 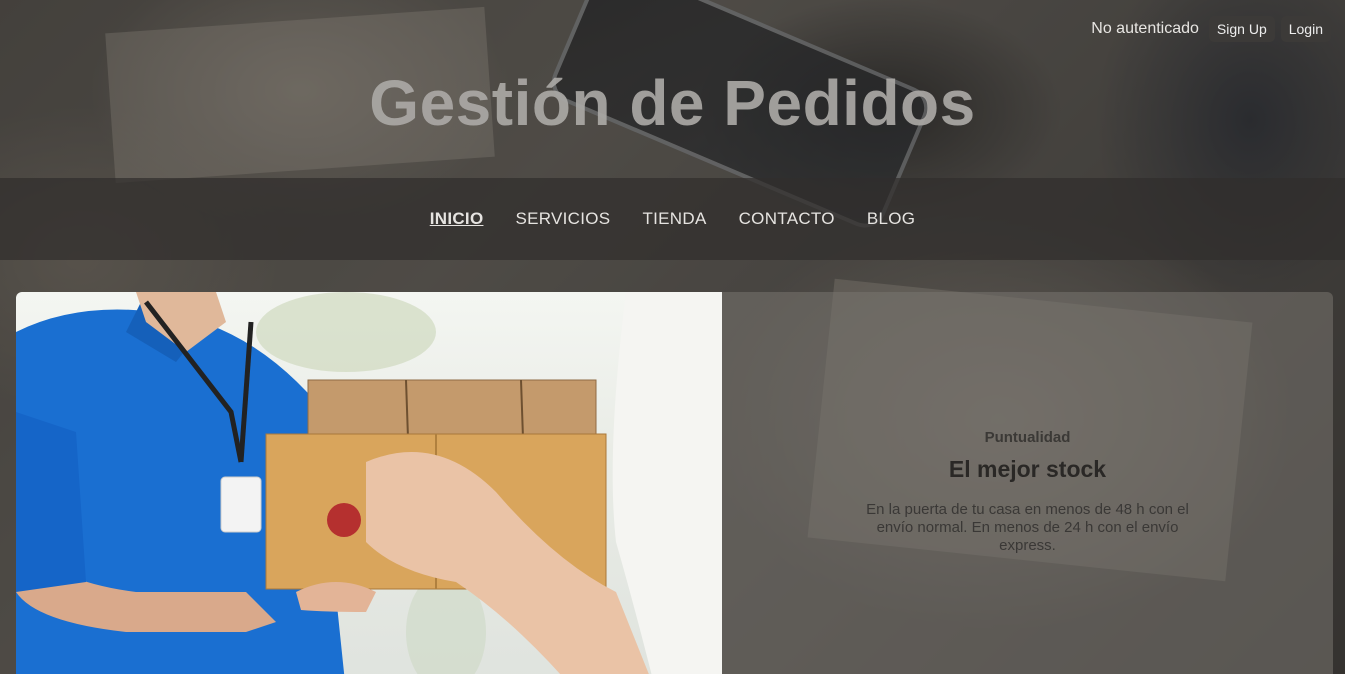 I want to click on main-nav: INICIO SERVICIOS TIENDA CONTACTO BLOG, so click(x=672, y=219).